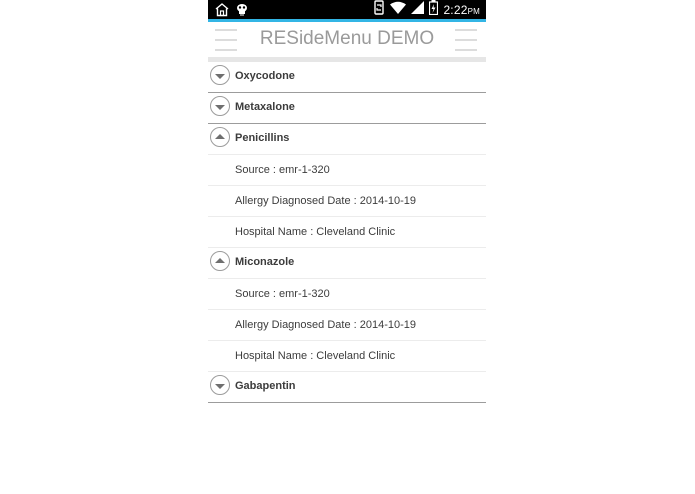 The image size is (695, 494). What do you see at coordinates (265, 107) in the screenshot?
I see `allergy-name: Metaxalone` at bounding box center [265, 107].